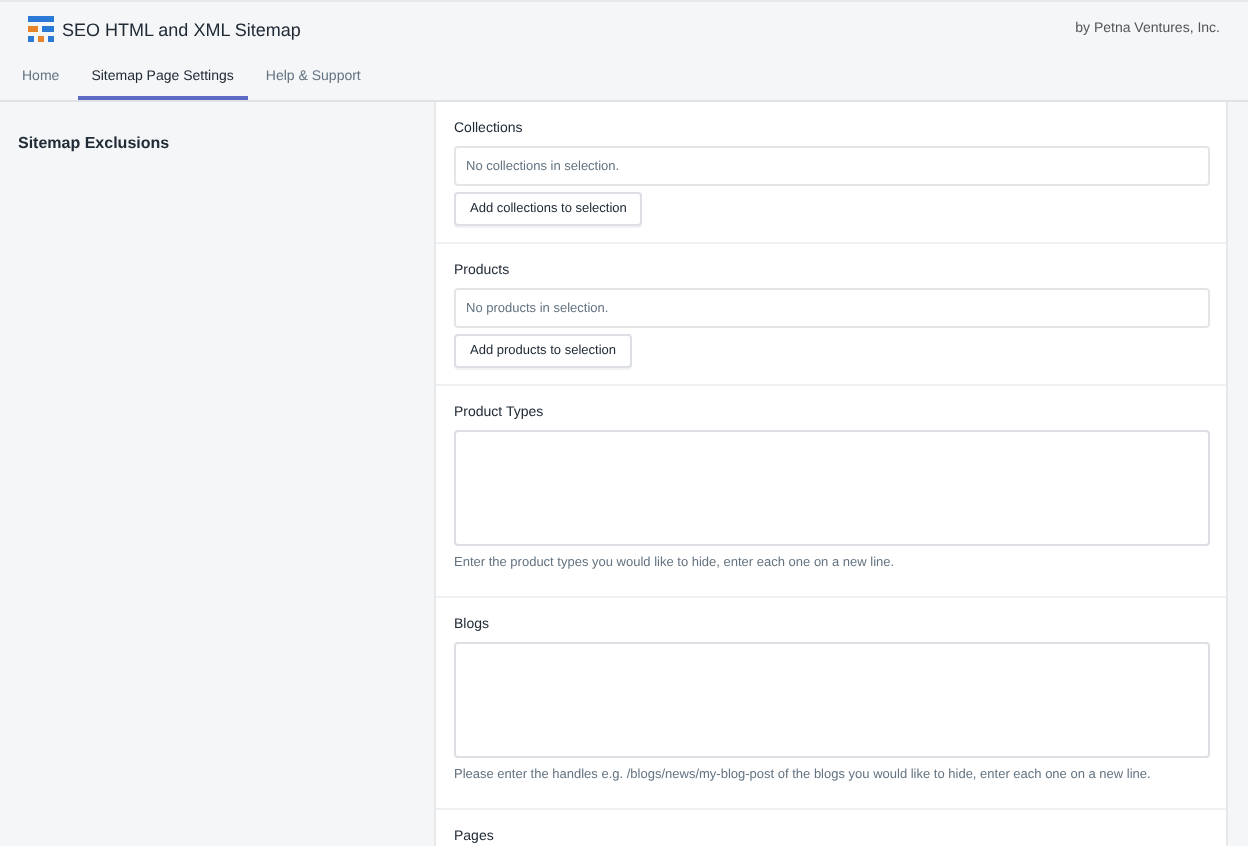  What do you see at coordinates (41, 29) in the screenshot?
I see `logo-icon` at bounding box center [41, 29].